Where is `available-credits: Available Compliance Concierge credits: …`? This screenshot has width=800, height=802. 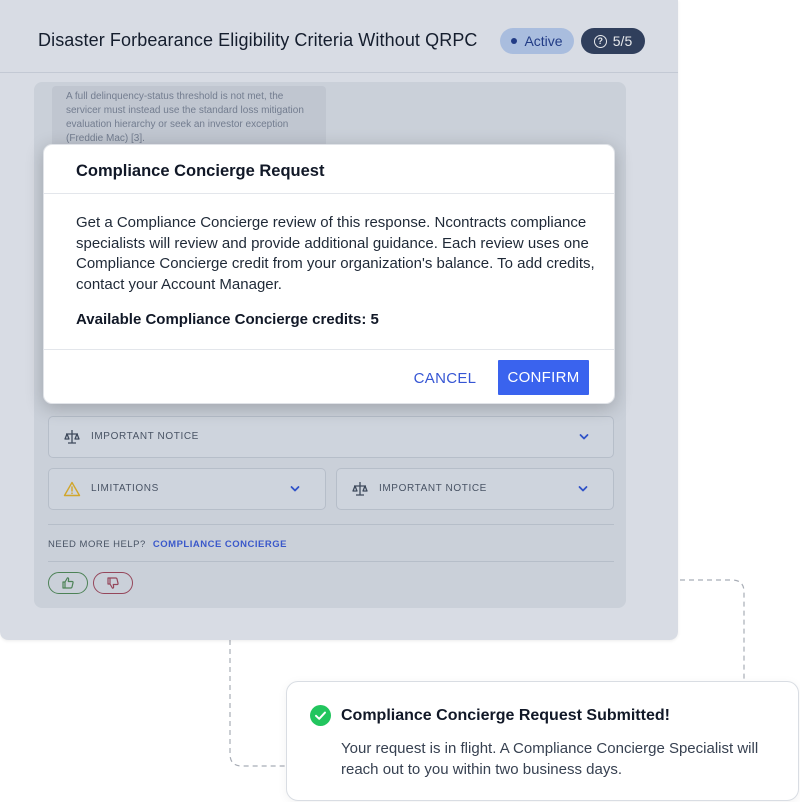 available-credits: Available Compliance Concierge credits: … is located at coordinates (227, 319).